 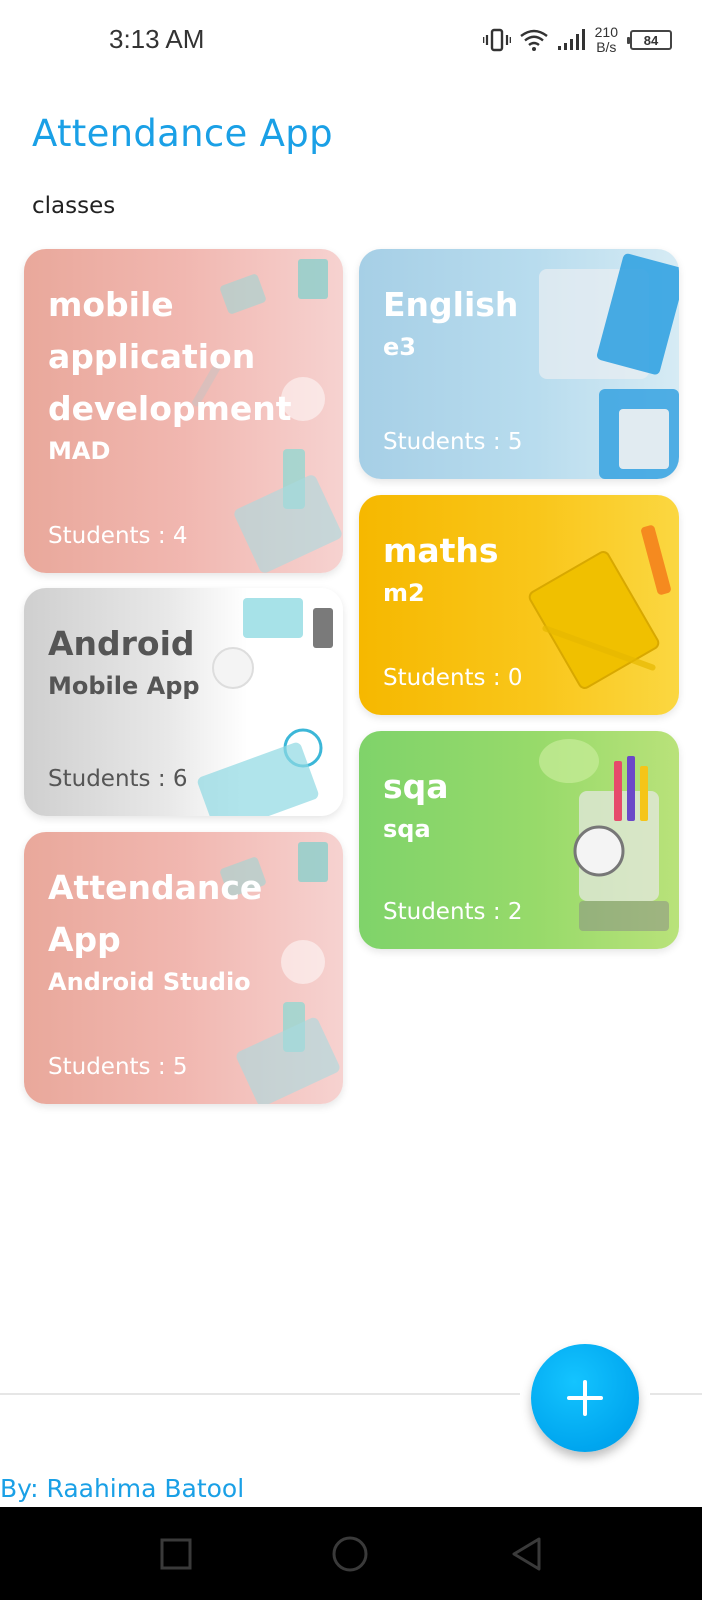 I want to click on add-class-button, so click(x=585, y=1398).